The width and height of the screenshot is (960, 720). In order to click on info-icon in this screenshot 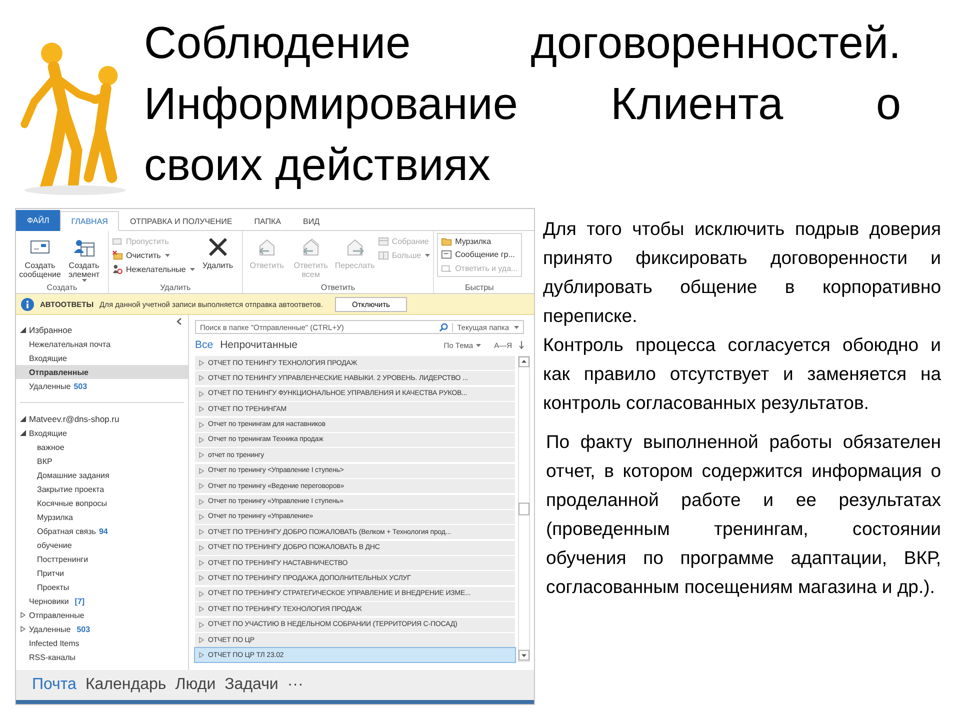, I will do `click(27, 304)`.